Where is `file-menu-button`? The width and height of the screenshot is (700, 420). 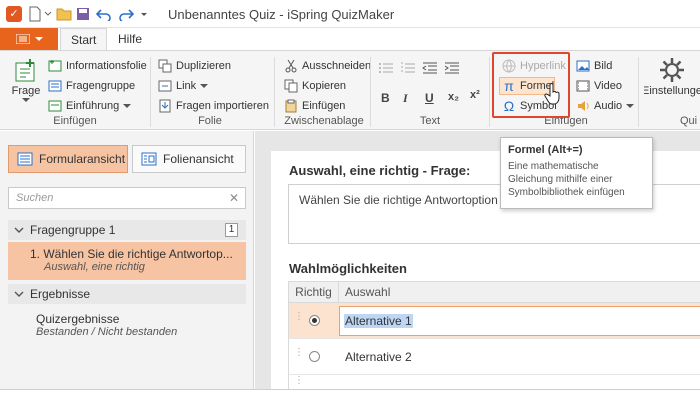
file-menu-button is located at coordinates (29, 39).